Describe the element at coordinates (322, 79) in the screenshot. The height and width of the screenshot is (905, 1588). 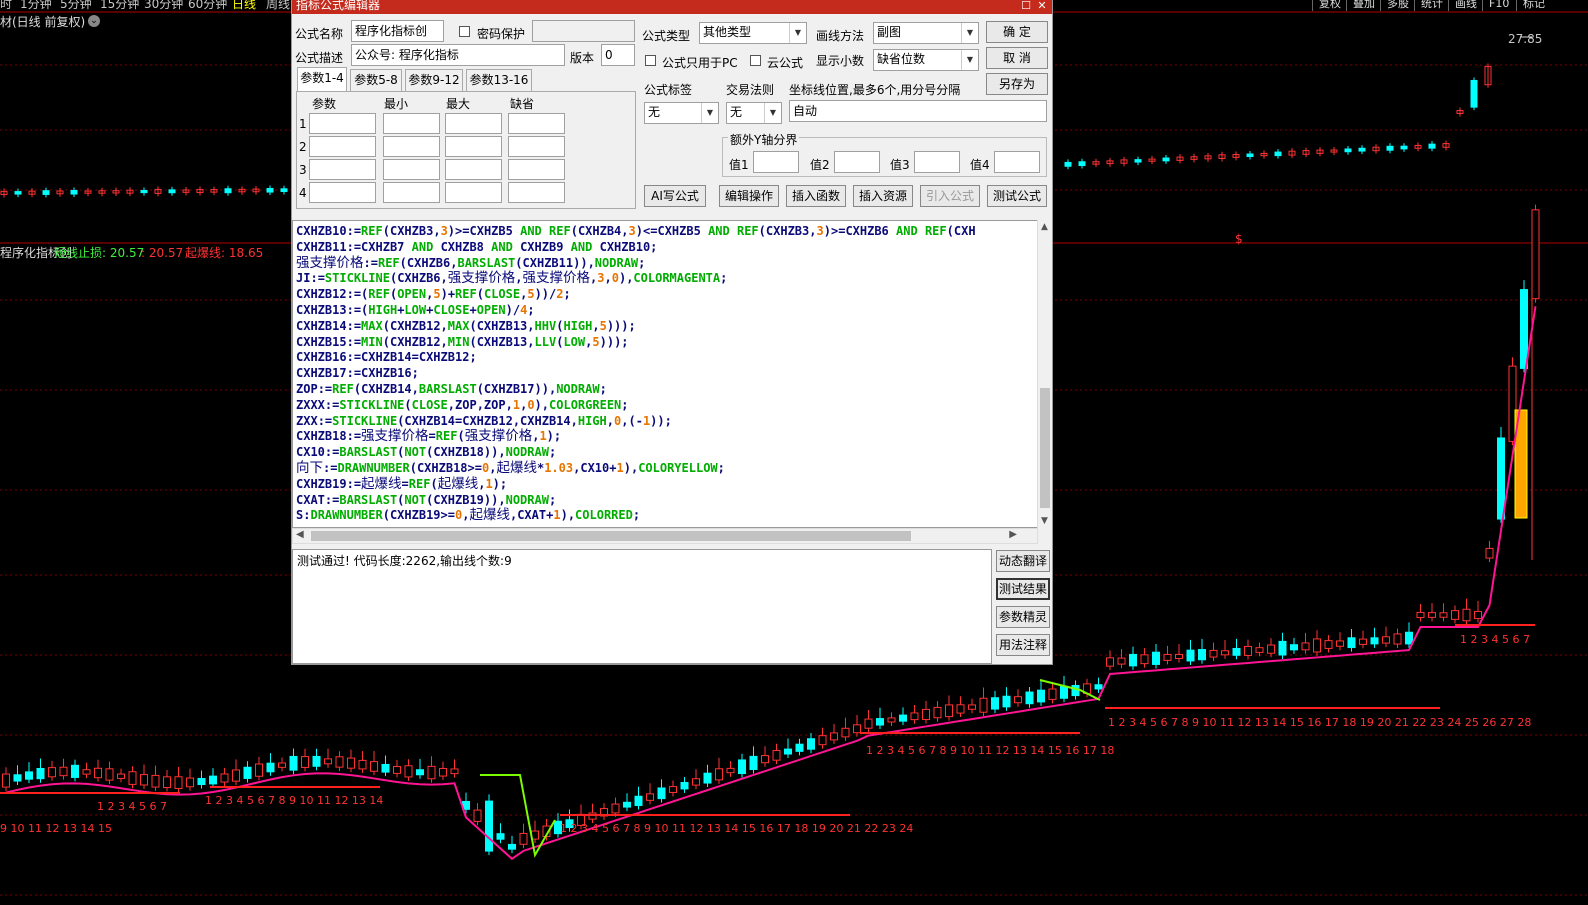
I see `tab-params-1-4: 参数1-4` at that location.